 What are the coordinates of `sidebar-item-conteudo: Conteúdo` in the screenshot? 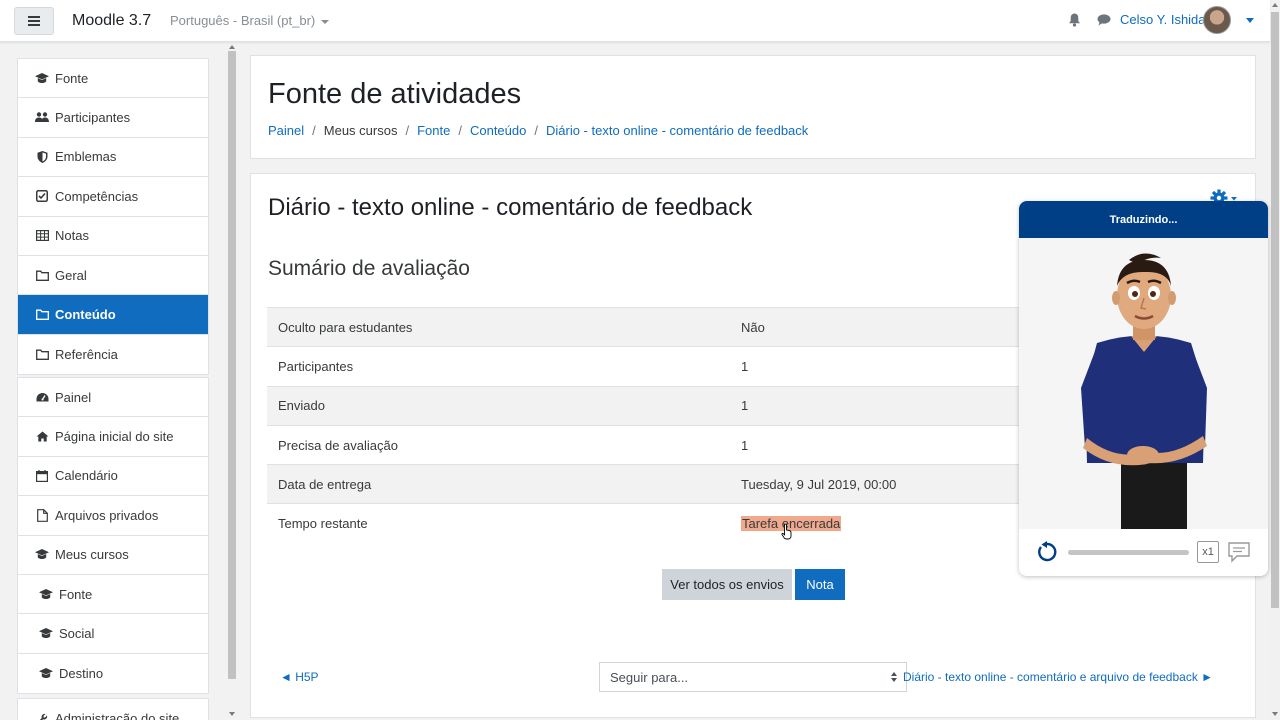 It's located at (113, 315).